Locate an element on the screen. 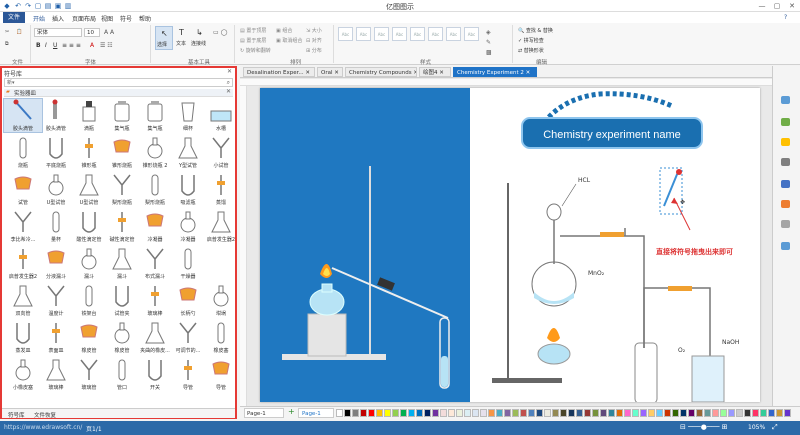  style-preset-5: Abc is located at coordinates (417, 34).